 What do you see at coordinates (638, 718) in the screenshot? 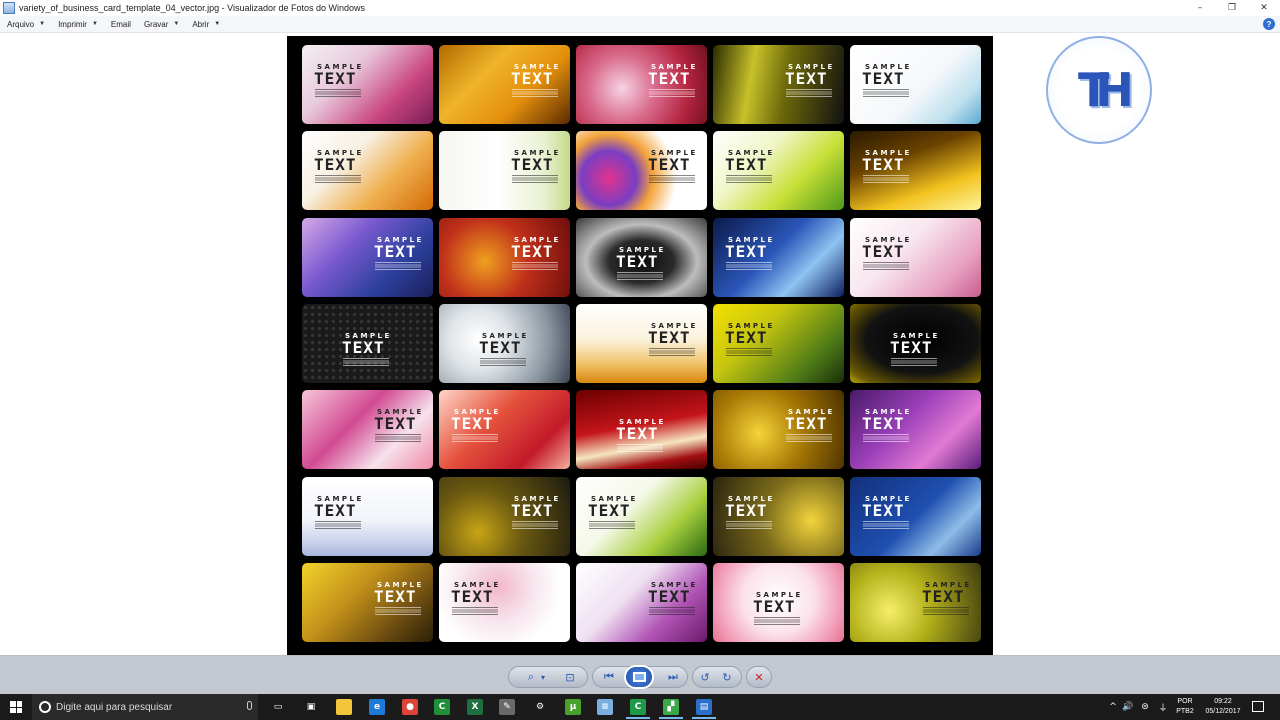
I see `active-app-indicator` at bounding box center [638, 718].